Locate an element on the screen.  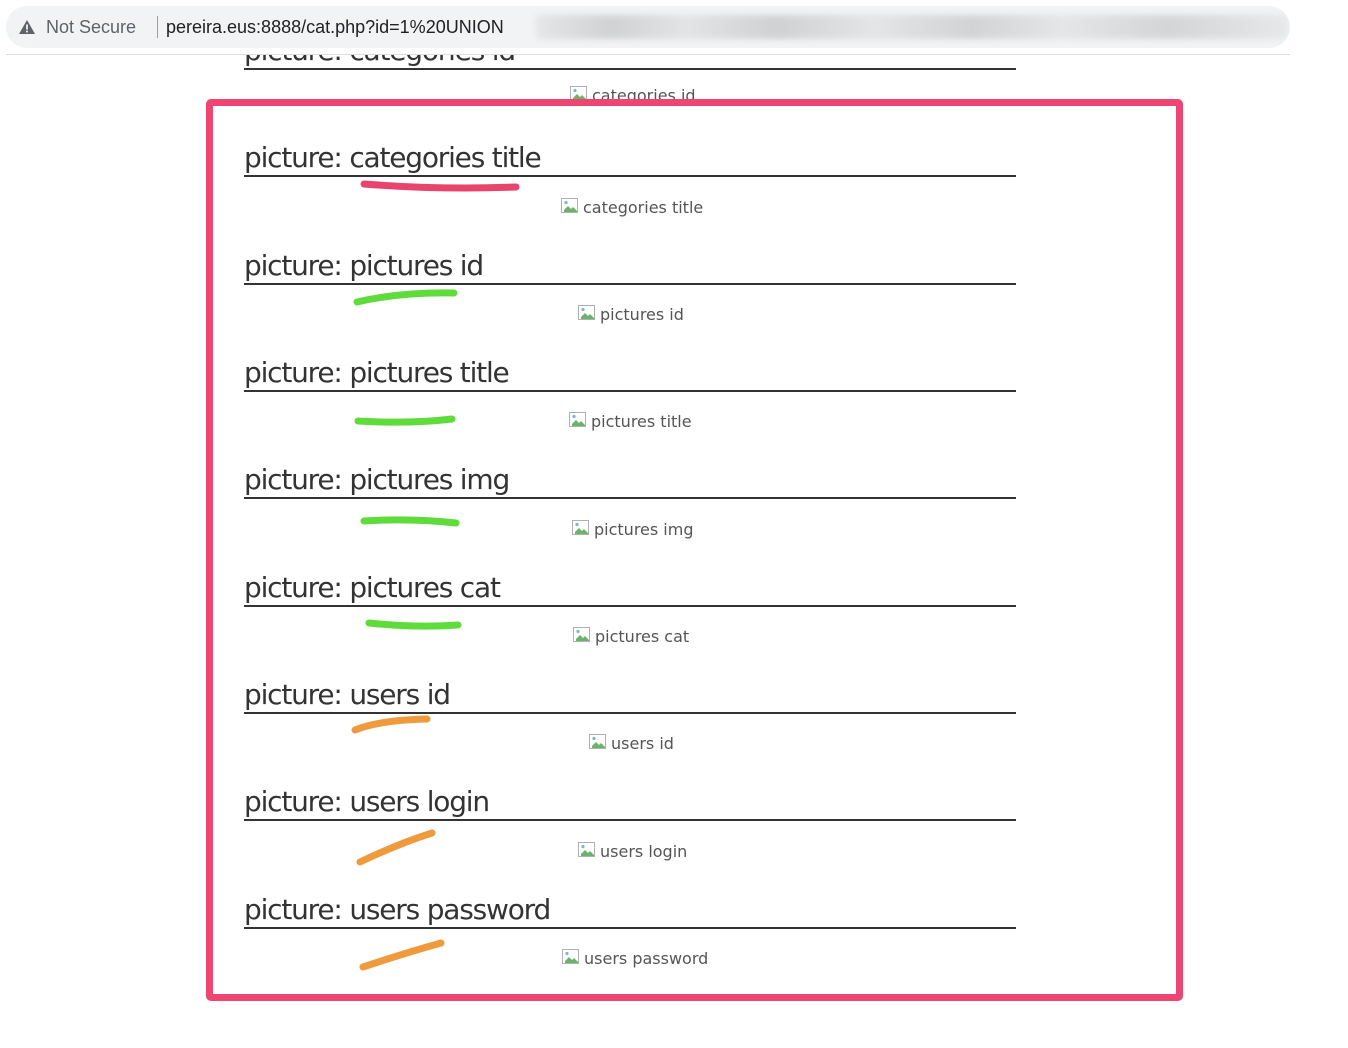
image-alt-text: categories title is located at coordinates (643, 207).